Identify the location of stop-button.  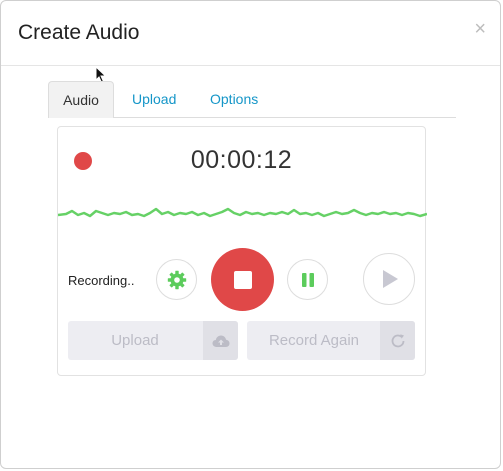
(242, 279).